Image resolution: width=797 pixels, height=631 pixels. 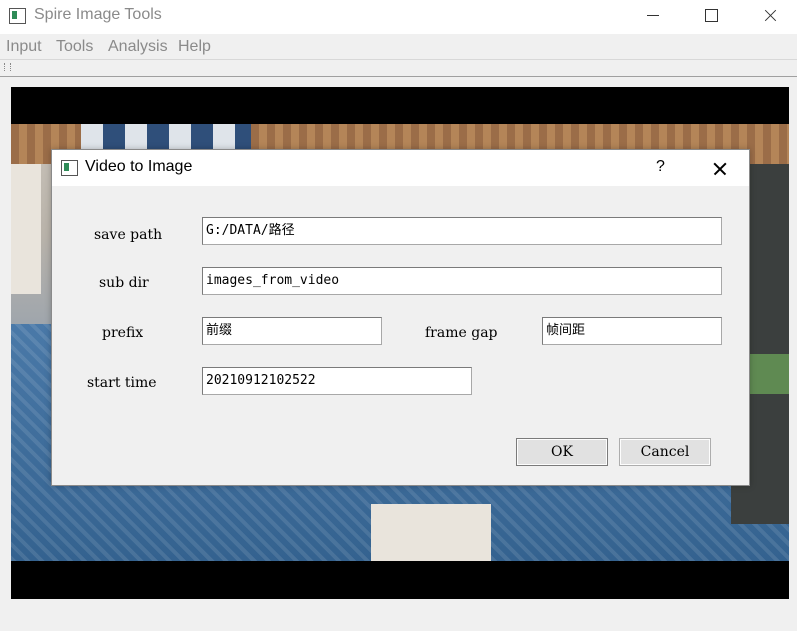 What do you see at coordinates (562, 452) in the screenshot?
I see `ok-button: OK` at bounding box center [562, 452].